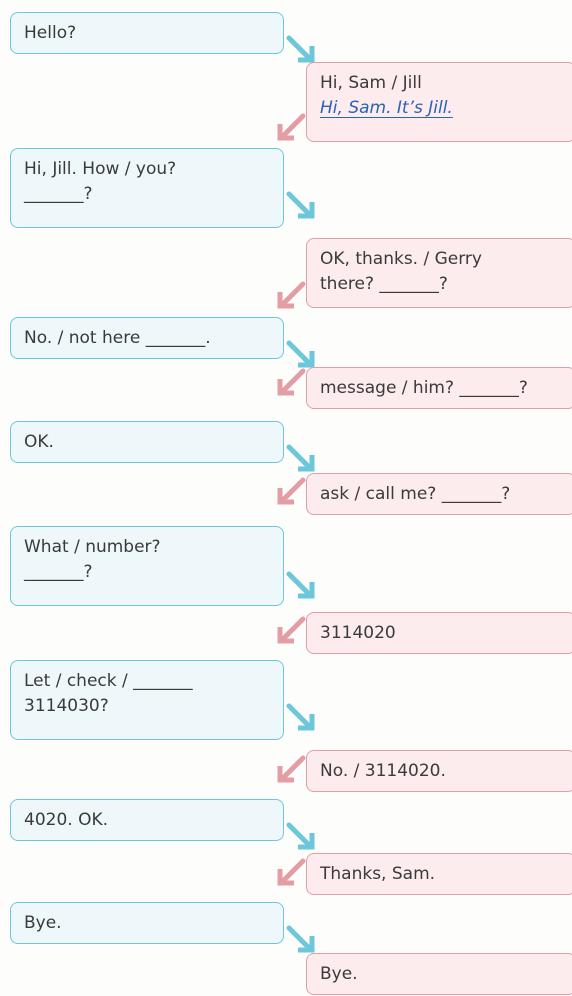 The image size is (572, 996). What do you see at coordinates (147, 33) in the screenshot?
I see `sam-prompt-box: Hello?` at bounding box center [147, 33].